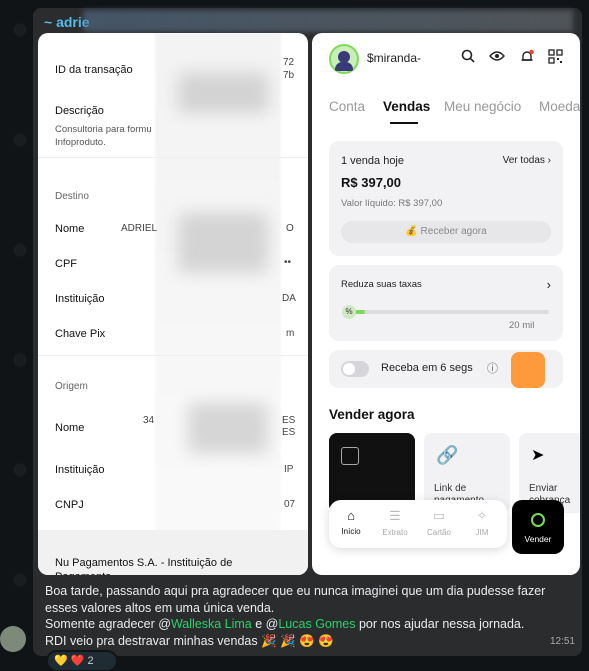 The width and height of the screenshot is (589, 671). Describe the element at coordinates (523, 160) in the screenshot. I see `see-all-label: Ver todas` at that location.